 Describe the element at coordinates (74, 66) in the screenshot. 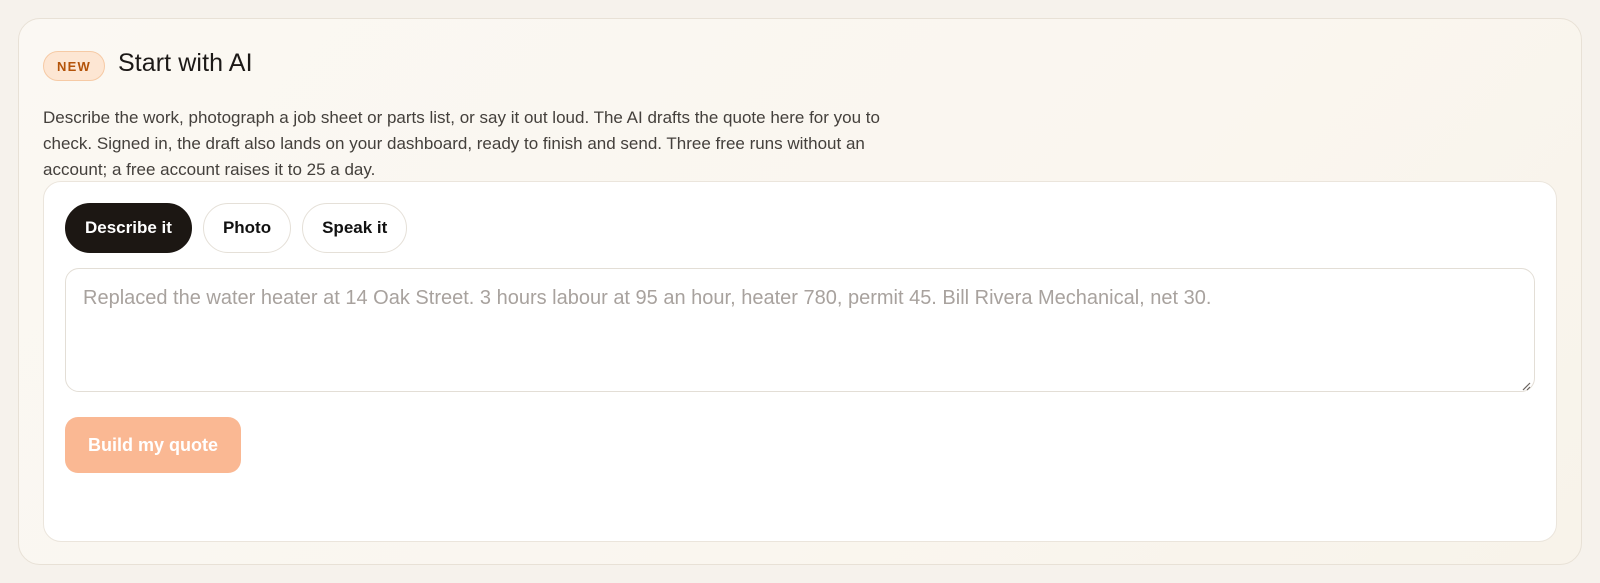

I see `new-badge: NEW` at that location.